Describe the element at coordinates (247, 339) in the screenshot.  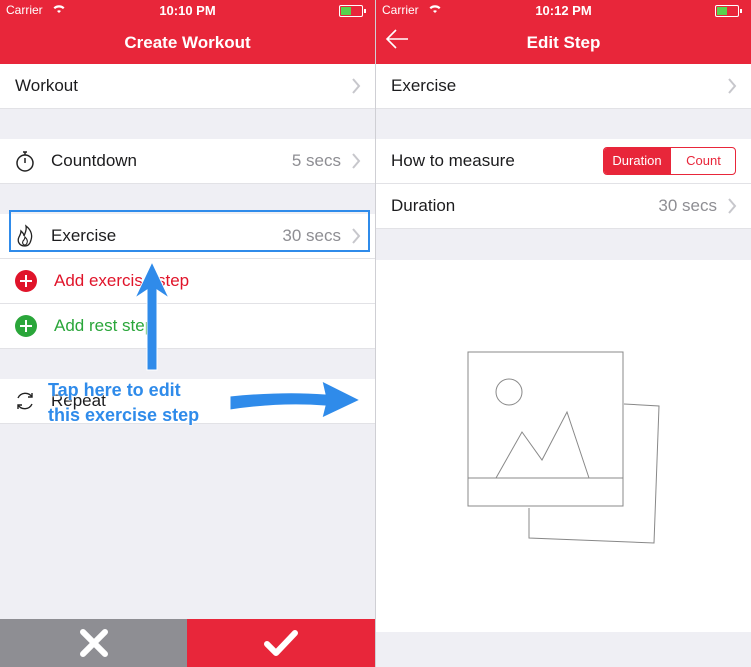
I see `annotation-arrows` at that location.